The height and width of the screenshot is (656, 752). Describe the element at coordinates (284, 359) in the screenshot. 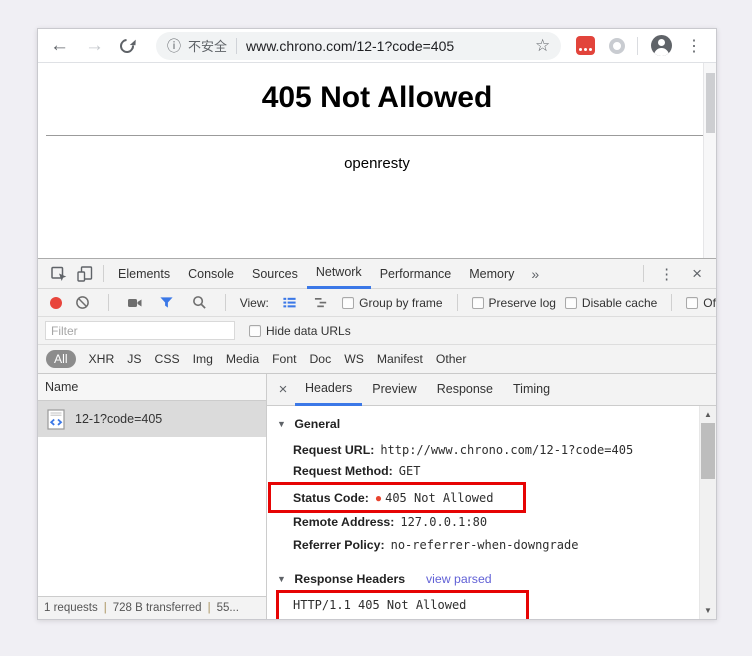

I see `type-filter-font: Font` at that location.